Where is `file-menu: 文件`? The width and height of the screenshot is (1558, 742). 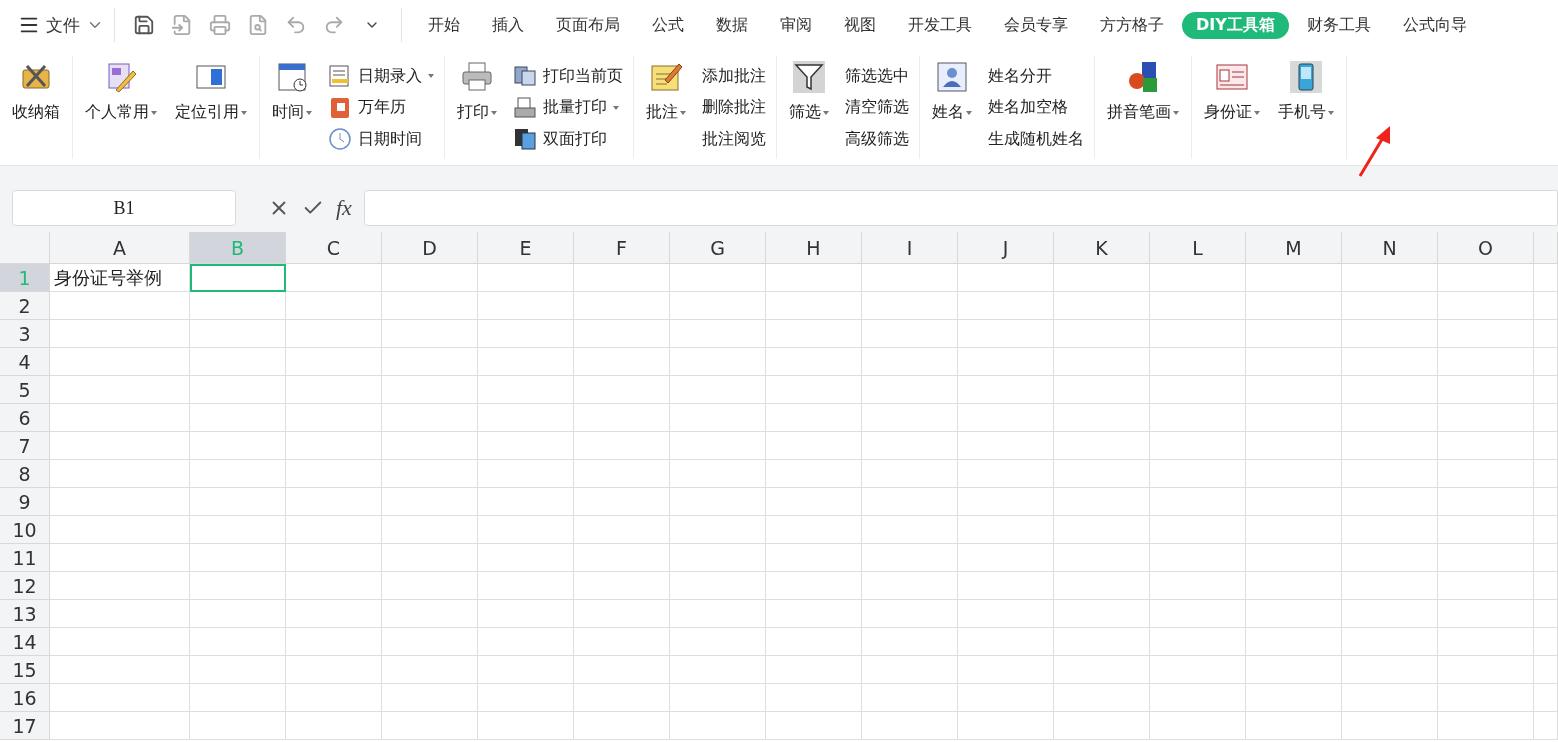
file-menu: 文件 is located at coordinates (61, 25).